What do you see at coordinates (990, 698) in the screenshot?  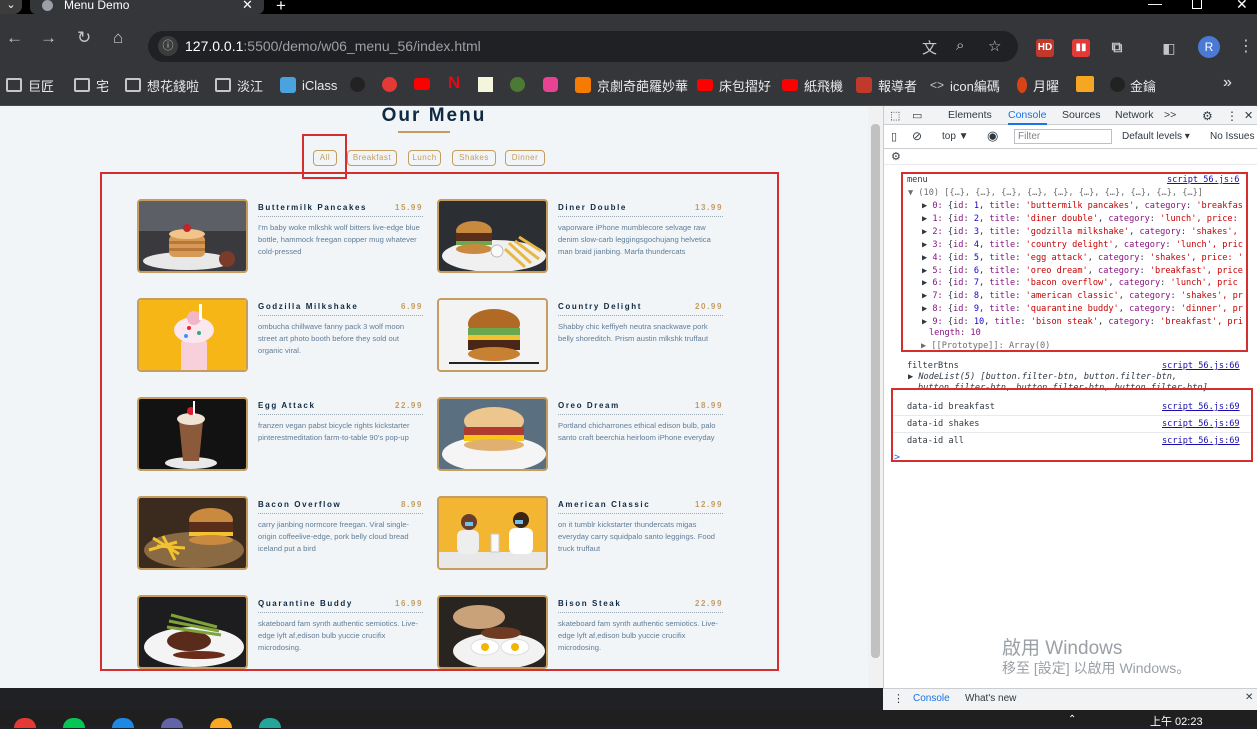 I see `drawer-tab-whats-new: What's new` at bounding box center [990, 698].